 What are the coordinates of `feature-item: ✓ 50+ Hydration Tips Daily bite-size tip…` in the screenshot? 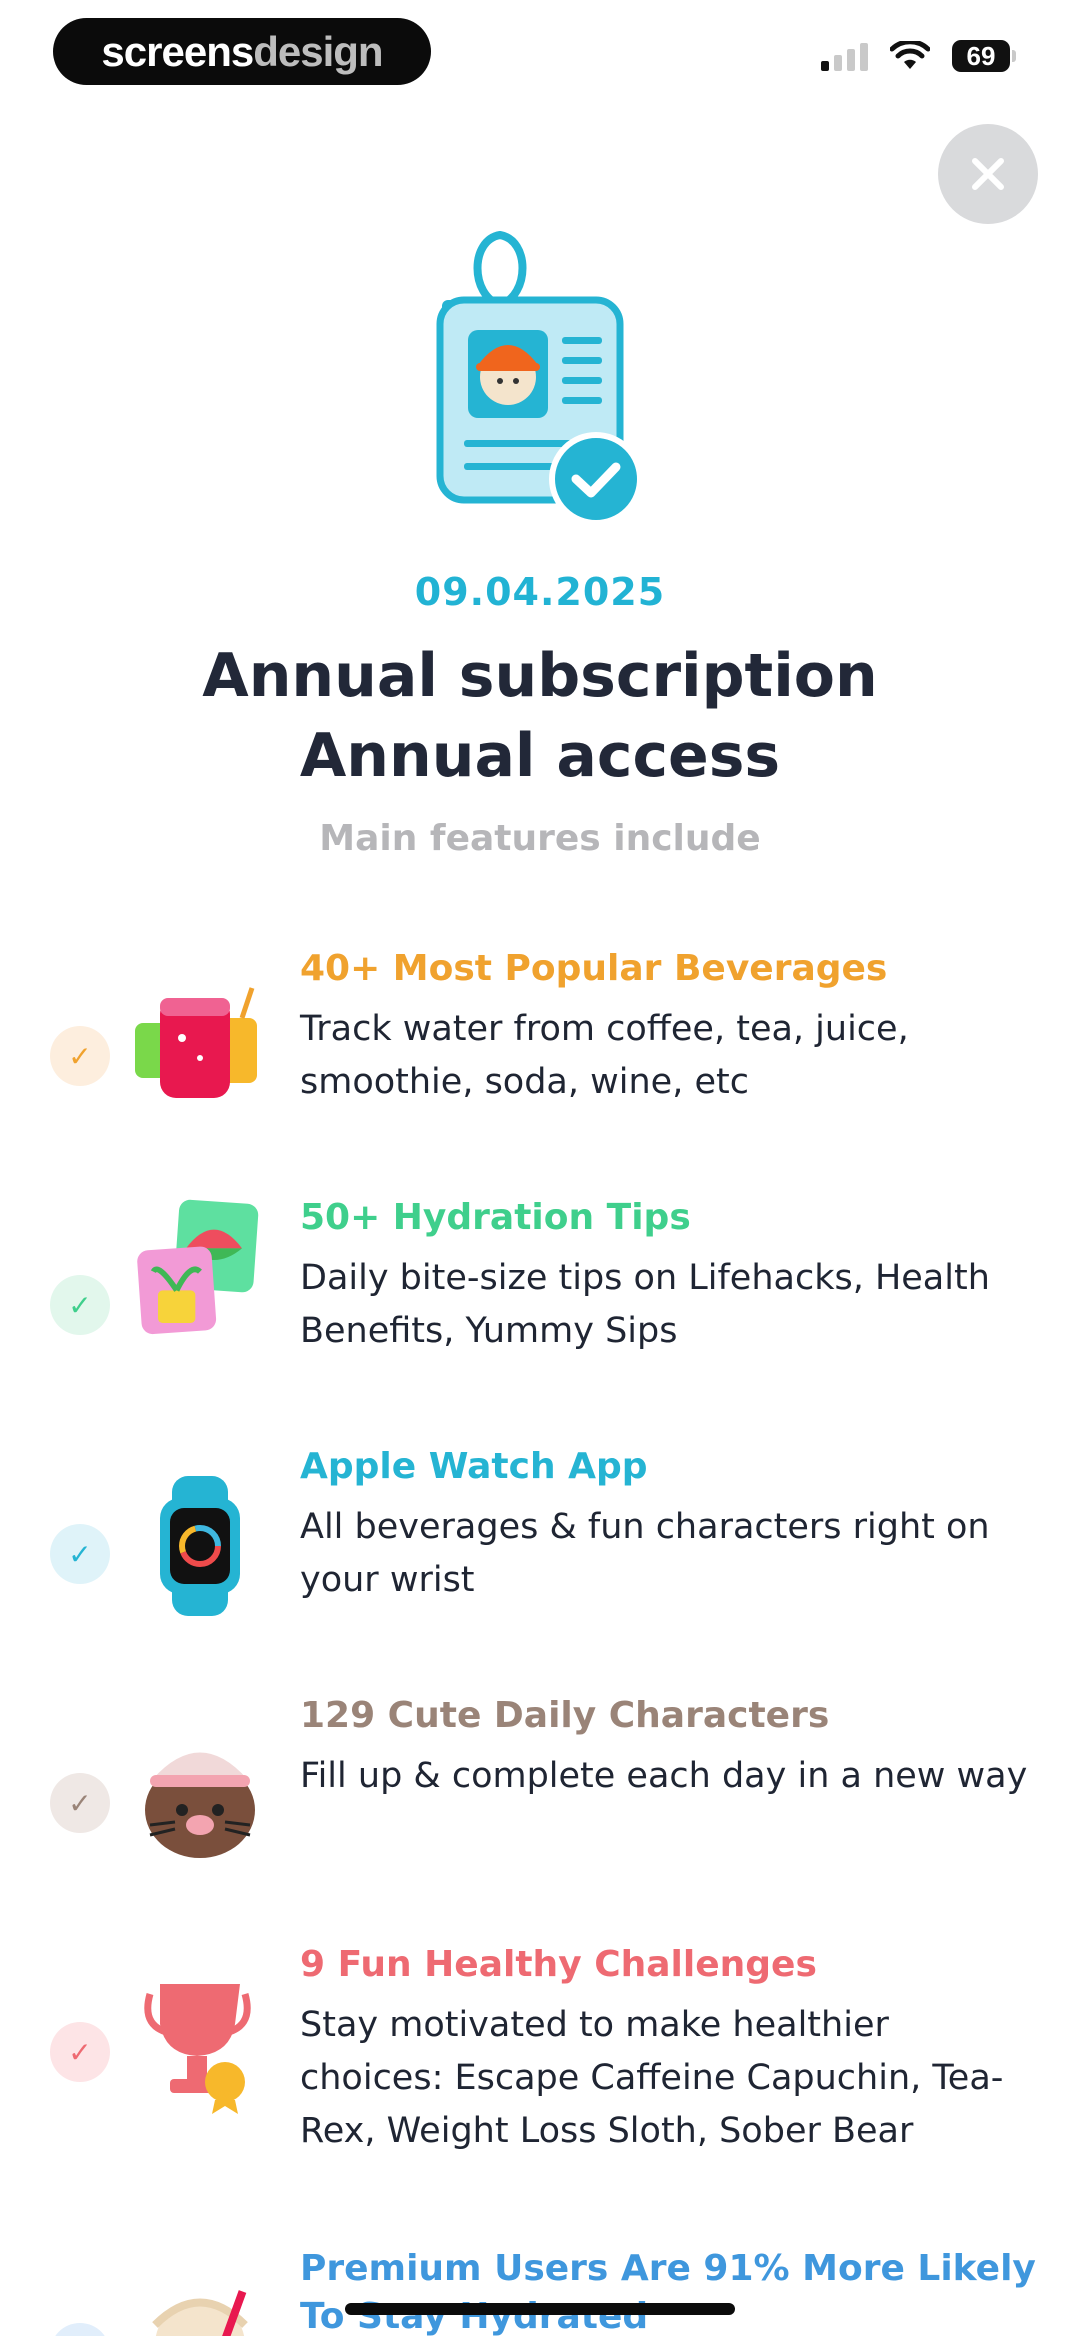 It's located at (540, 1297).